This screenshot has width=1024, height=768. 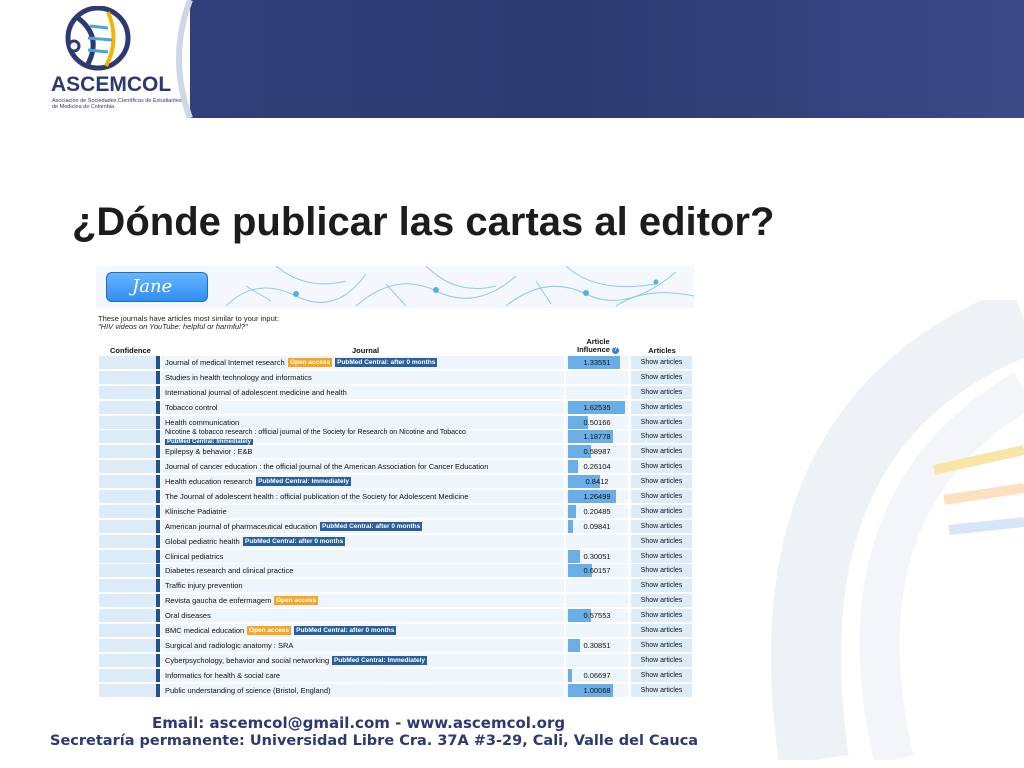 I want to click on journal-name: Health education research, so click(x=209, y=481).